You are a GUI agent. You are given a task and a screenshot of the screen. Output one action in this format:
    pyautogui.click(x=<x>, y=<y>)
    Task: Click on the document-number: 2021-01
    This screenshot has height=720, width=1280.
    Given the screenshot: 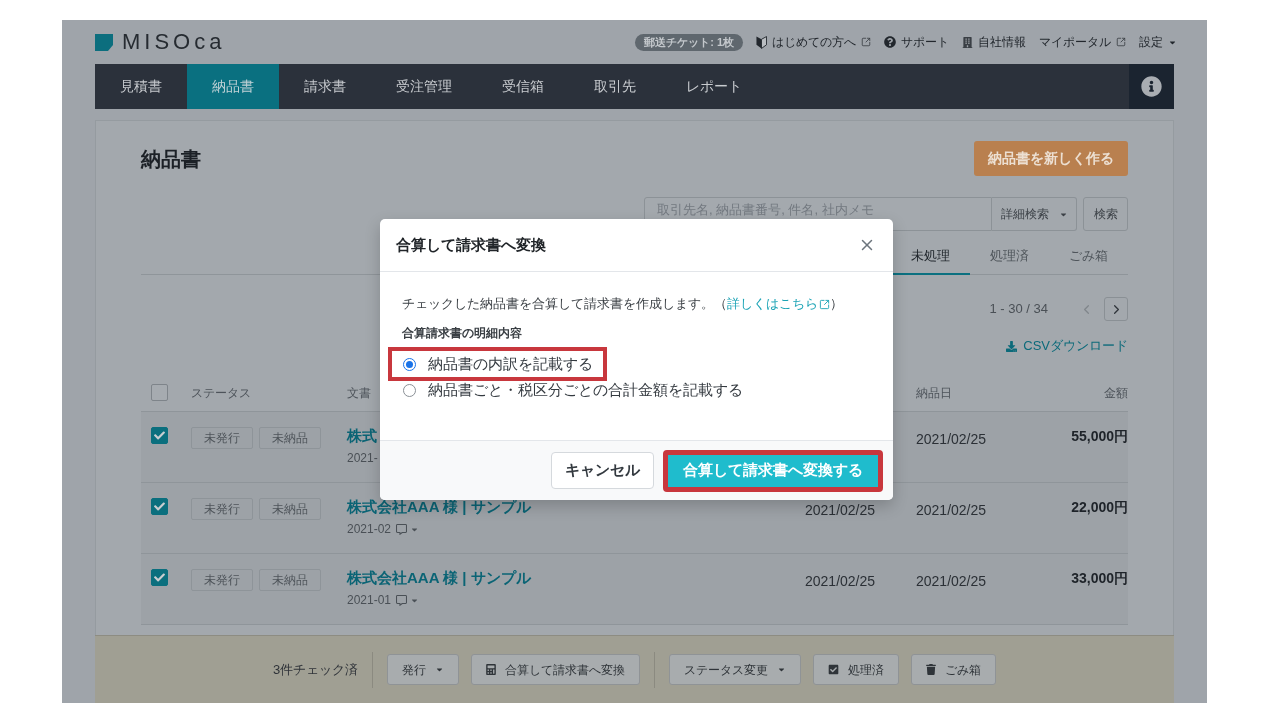 What is the action you would take?
    pyautogui.click(x=369, y=600)
    